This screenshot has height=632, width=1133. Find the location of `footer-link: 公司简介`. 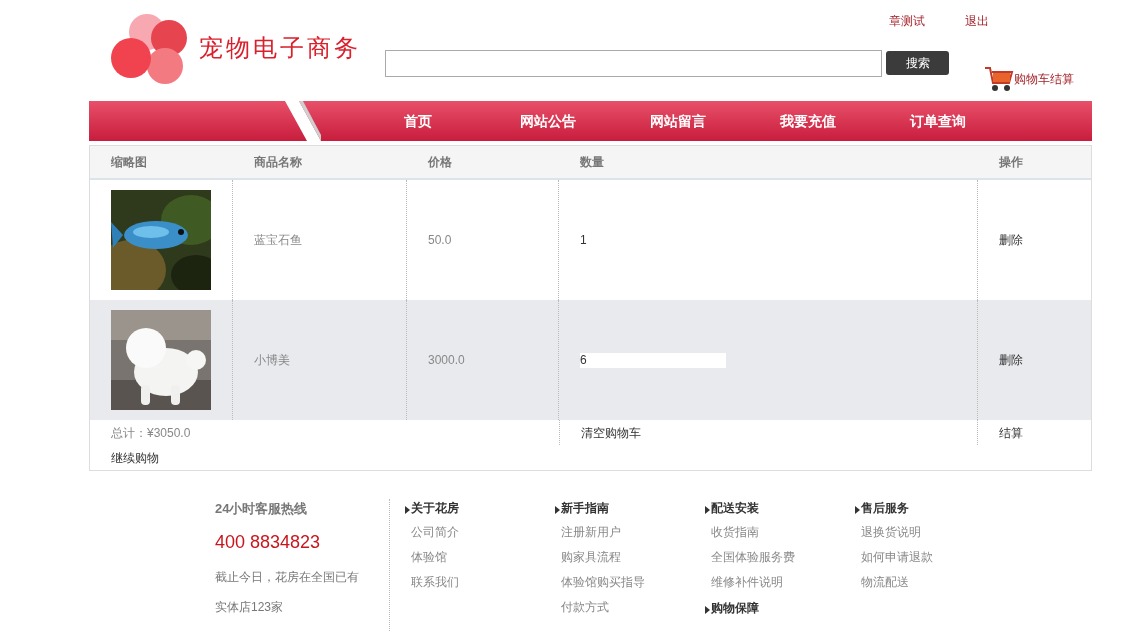

footer-link: 公司简介 is located at coordinates (435, 532).